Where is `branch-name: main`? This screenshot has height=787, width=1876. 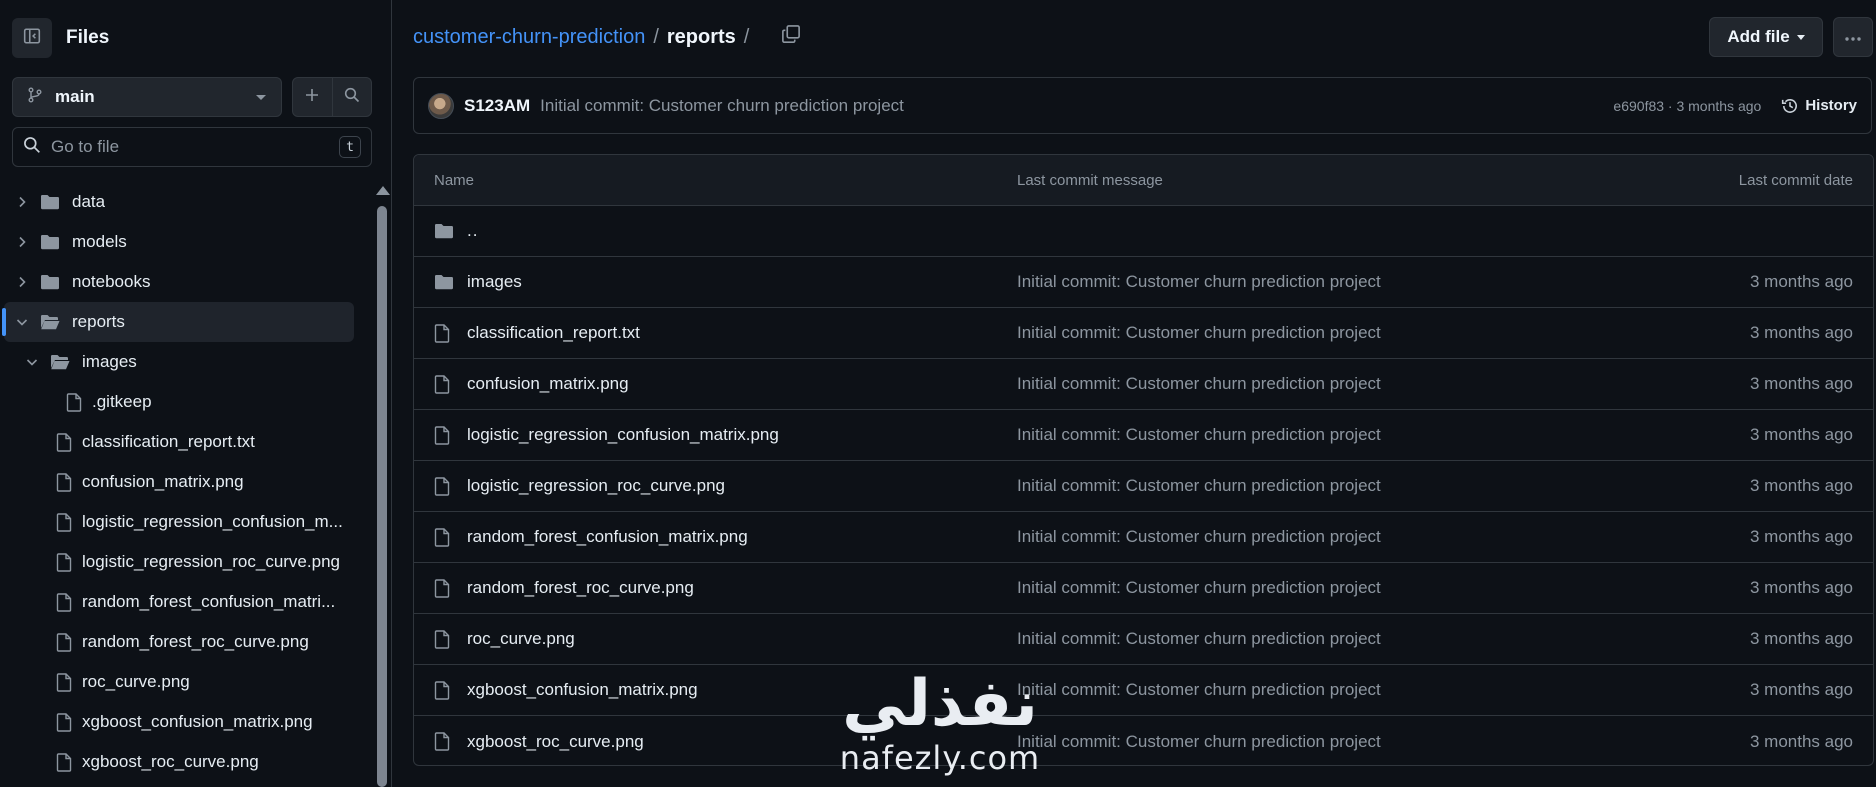 branch-name: main is located at coordinates (75, 96).